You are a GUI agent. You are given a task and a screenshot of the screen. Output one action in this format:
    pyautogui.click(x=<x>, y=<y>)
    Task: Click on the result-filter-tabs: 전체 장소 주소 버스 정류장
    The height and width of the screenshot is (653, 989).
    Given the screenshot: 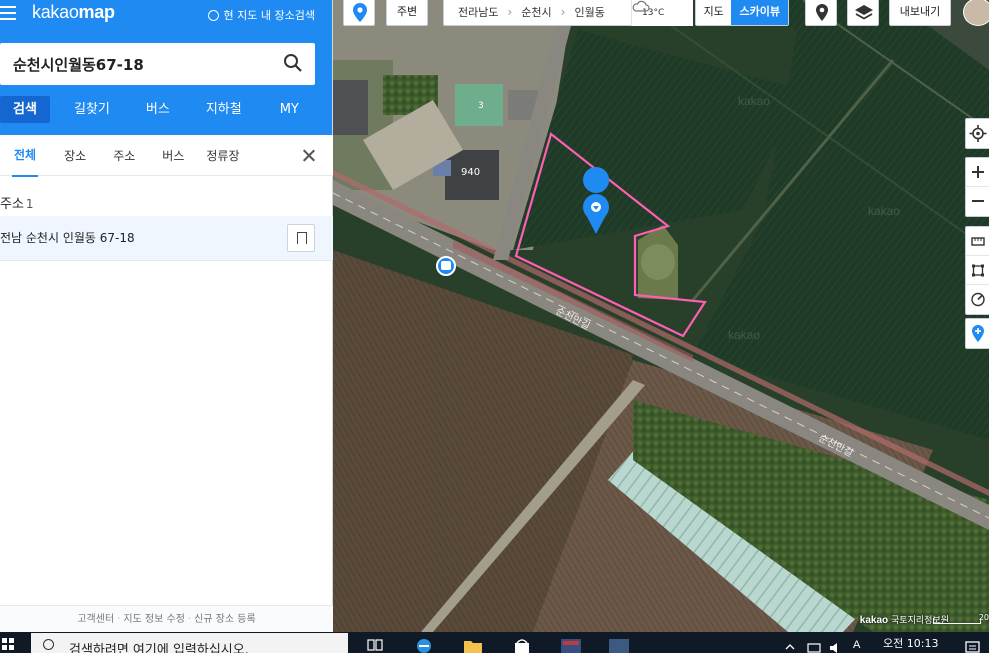 What is the action you would take?
    pyautogui.click(x=166, y=156)
    